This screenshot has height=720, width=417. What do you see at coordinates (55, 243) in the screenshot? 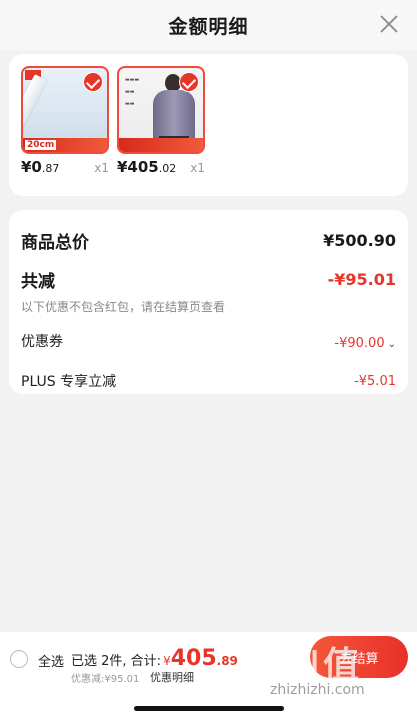
I see `total-price-label: 商品总价` at bounding box center [55, 243].